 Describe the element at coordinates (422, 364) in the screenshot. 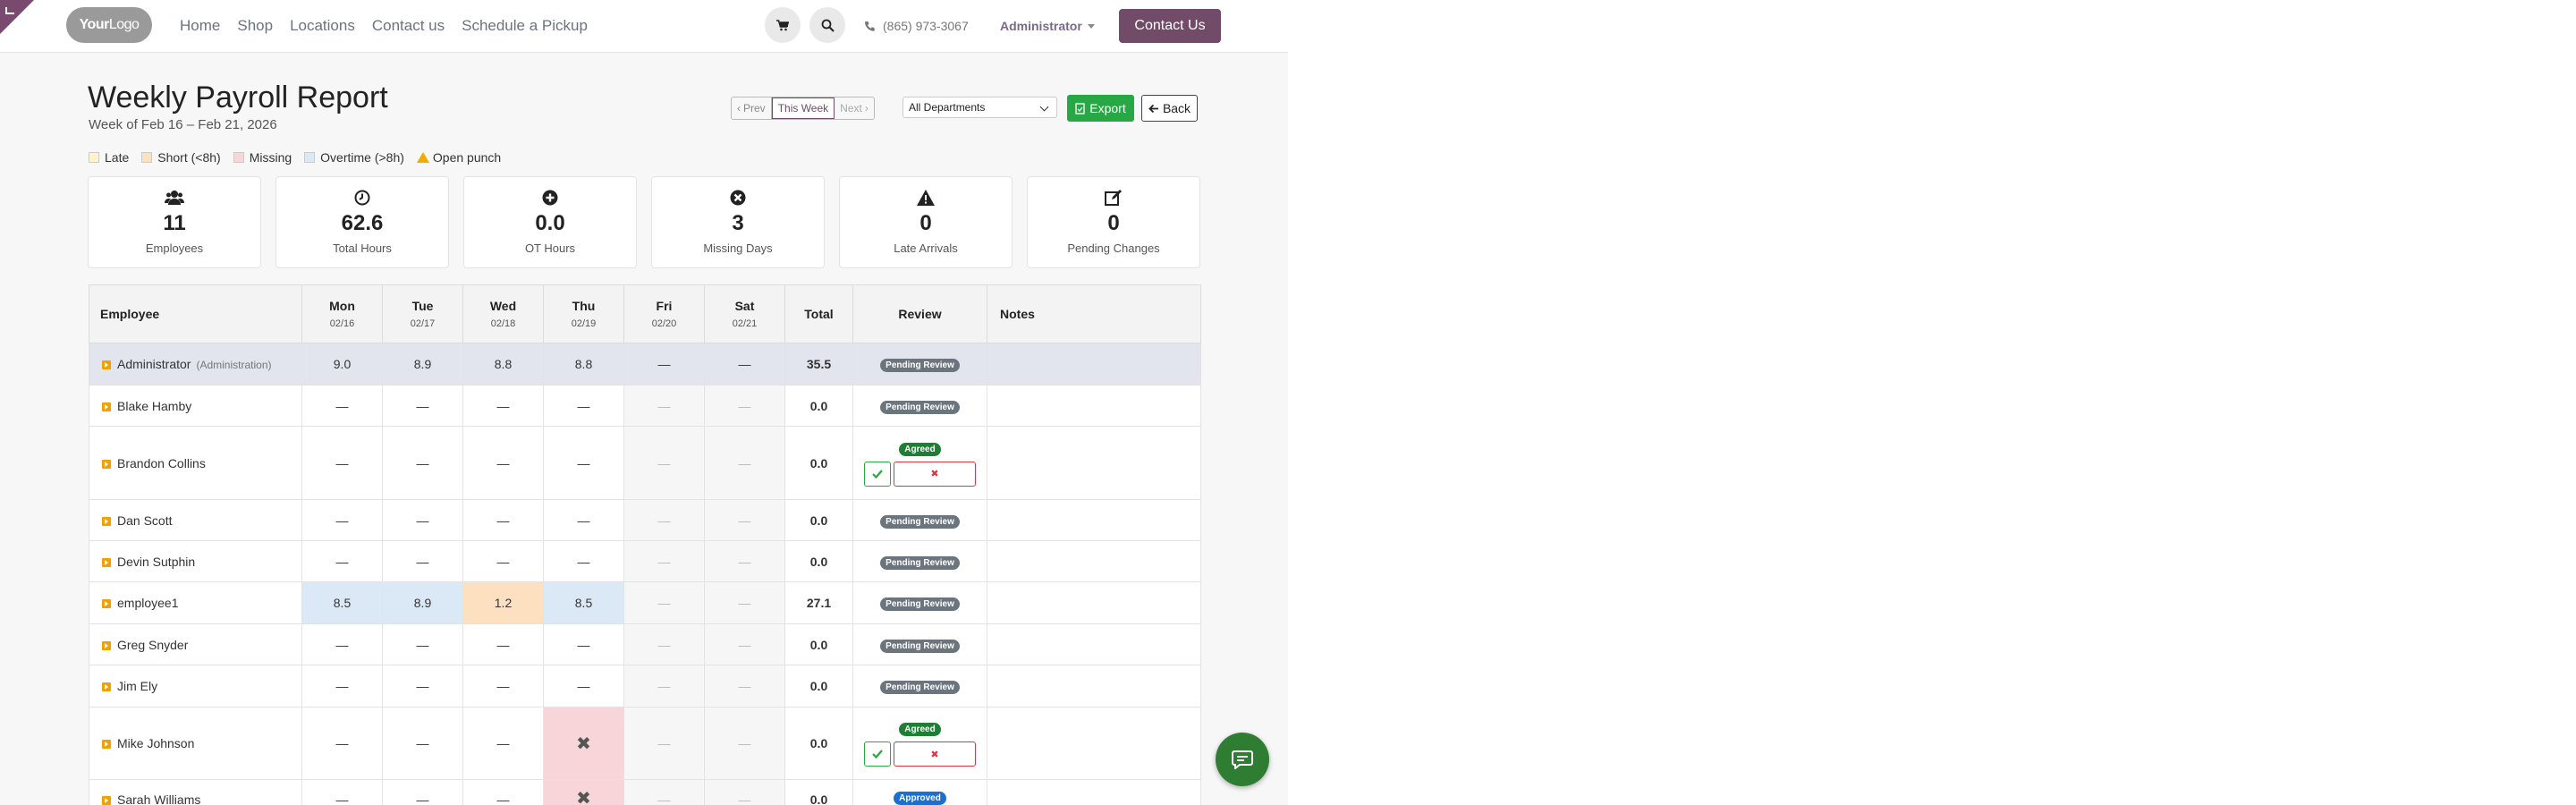

I see `hours-cell: 8.9` at that location.